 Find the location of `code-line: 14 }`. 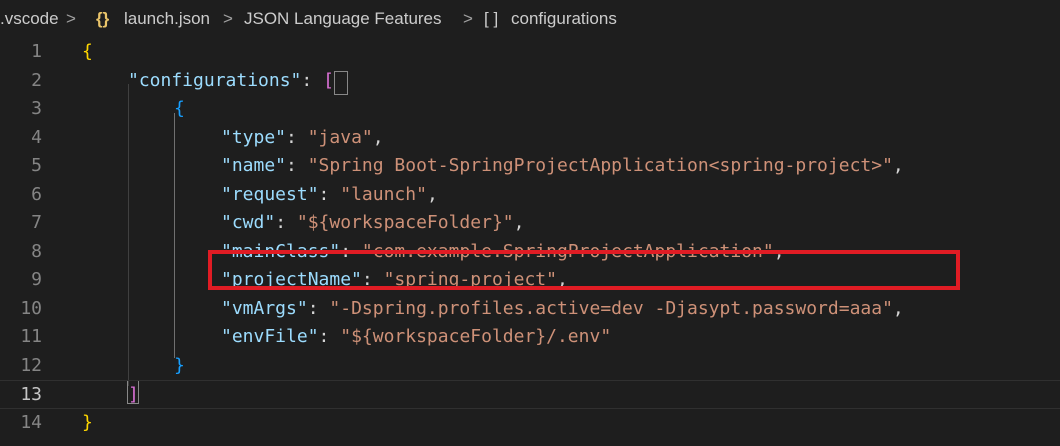

code-line: 14 } is located at coordinates (530, 423).